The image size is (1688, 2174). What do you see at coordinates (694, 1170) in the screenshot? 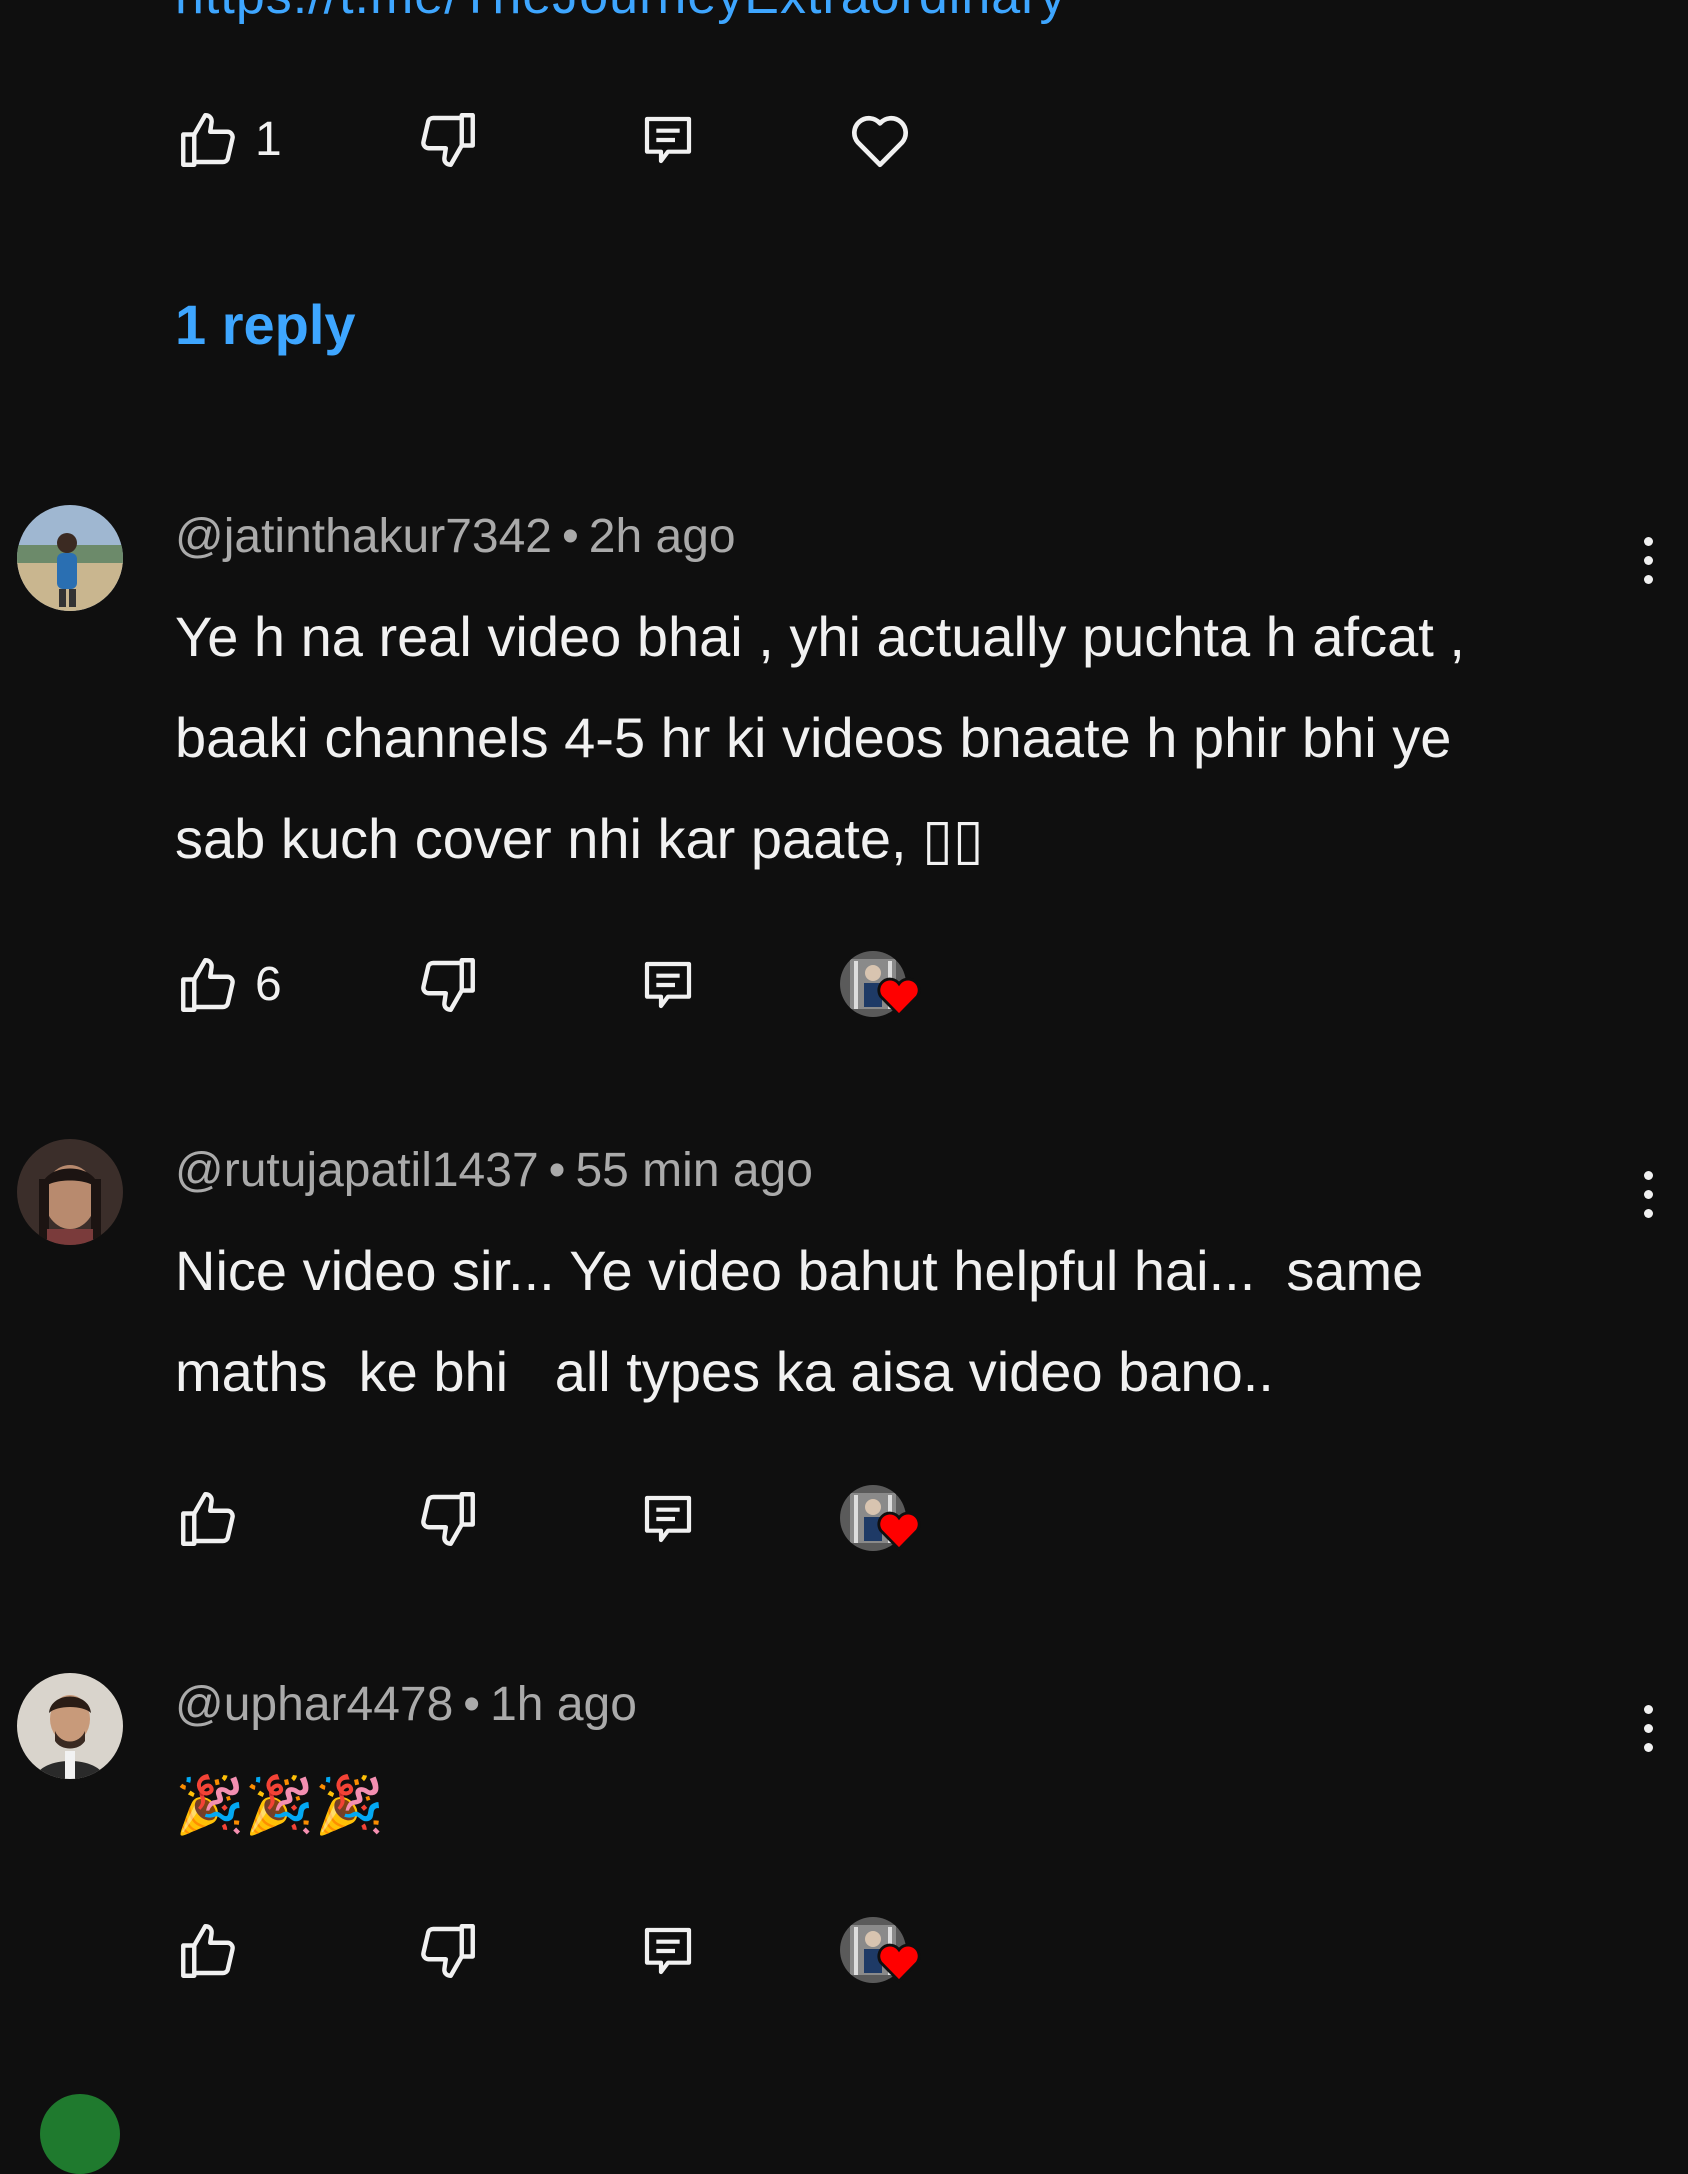
I see `comment-time: 55 min ago` at bounding box center [694, 1170].